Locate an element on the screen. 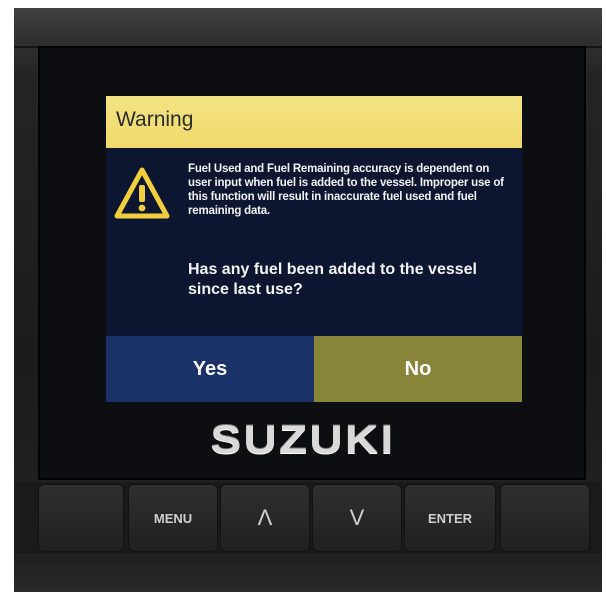 This screenshot has width=606, height=592. down-arrow-icon: V is located at coordinates (357, 517).